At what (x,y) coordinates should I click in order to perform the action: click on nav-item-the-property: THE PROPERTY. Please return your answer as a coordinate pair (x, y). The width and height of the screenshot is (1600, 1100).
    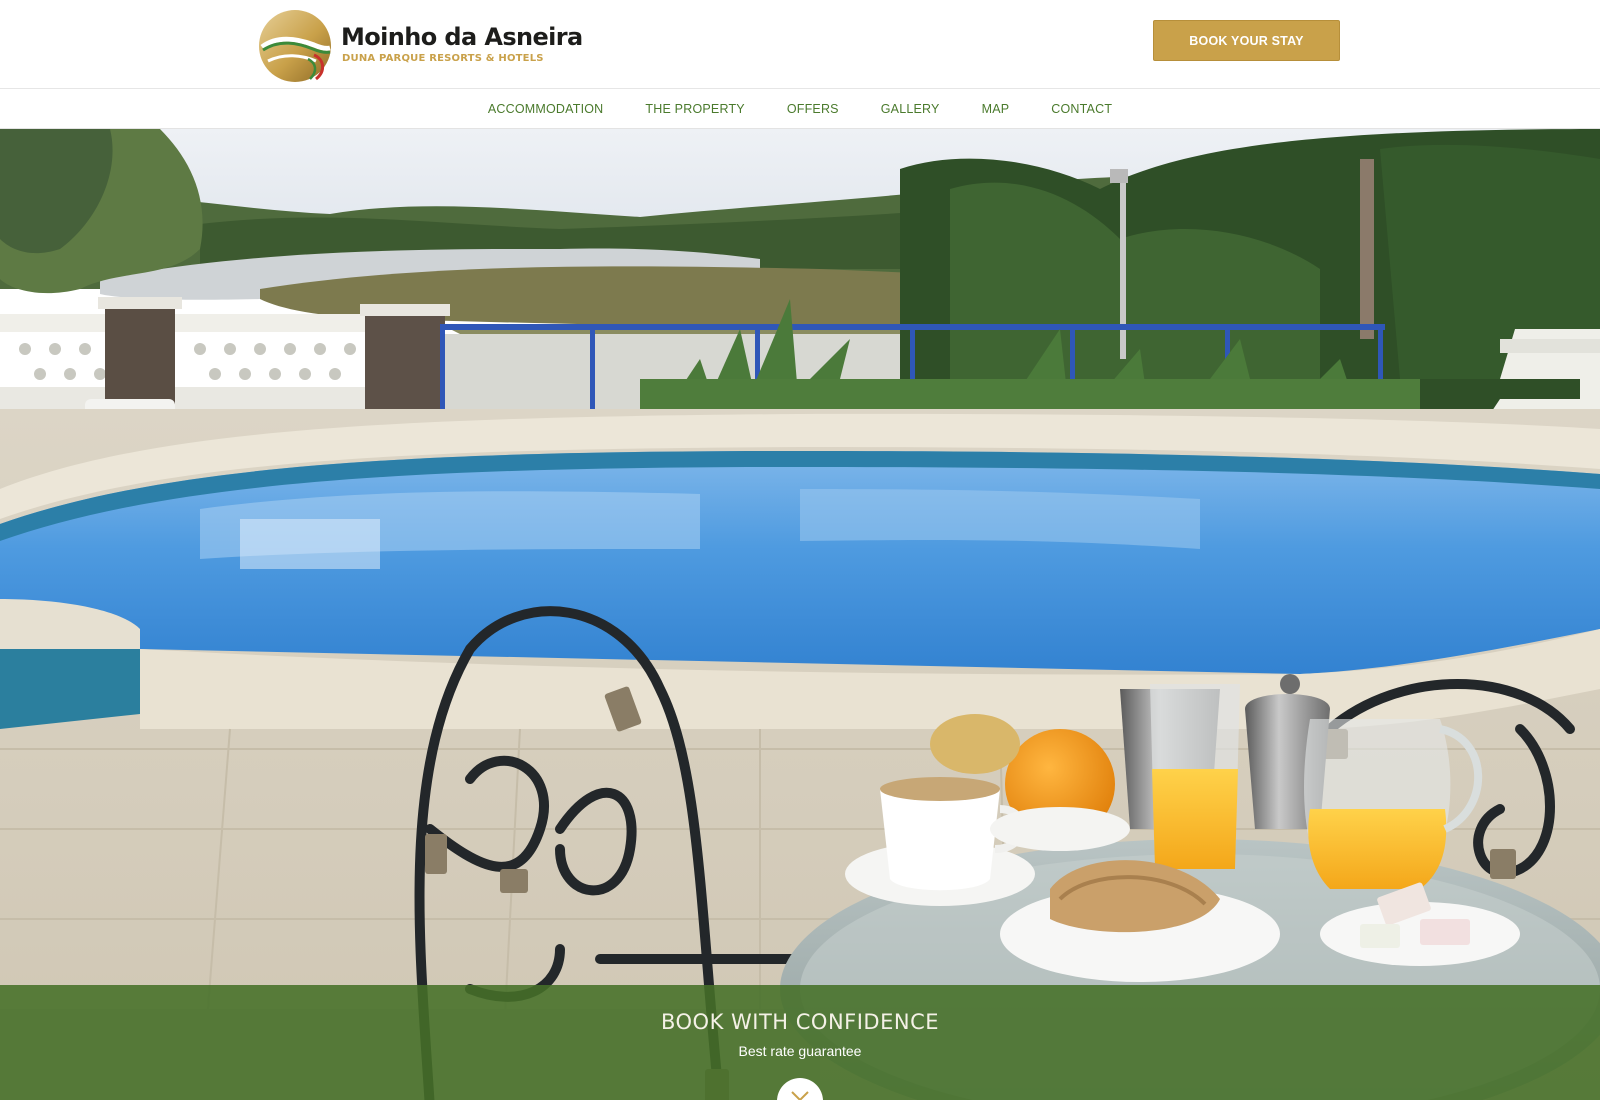
    Looking at the image, I should click on (694, 109).